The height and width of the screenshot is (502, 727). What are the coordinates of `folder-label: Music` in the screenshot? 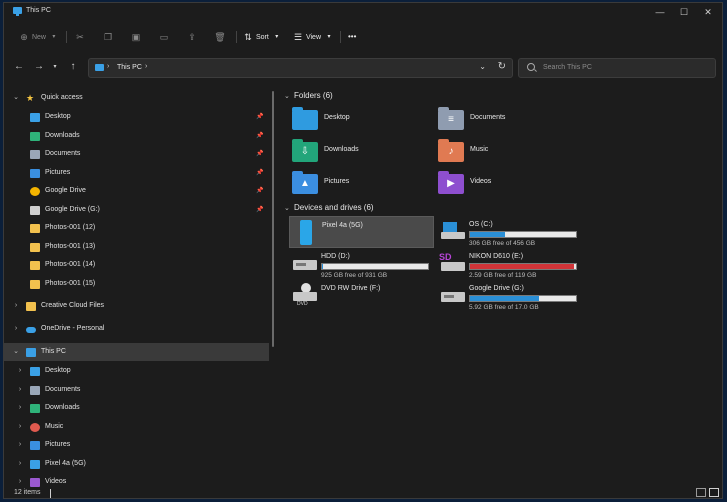 It's located at (479, 149).